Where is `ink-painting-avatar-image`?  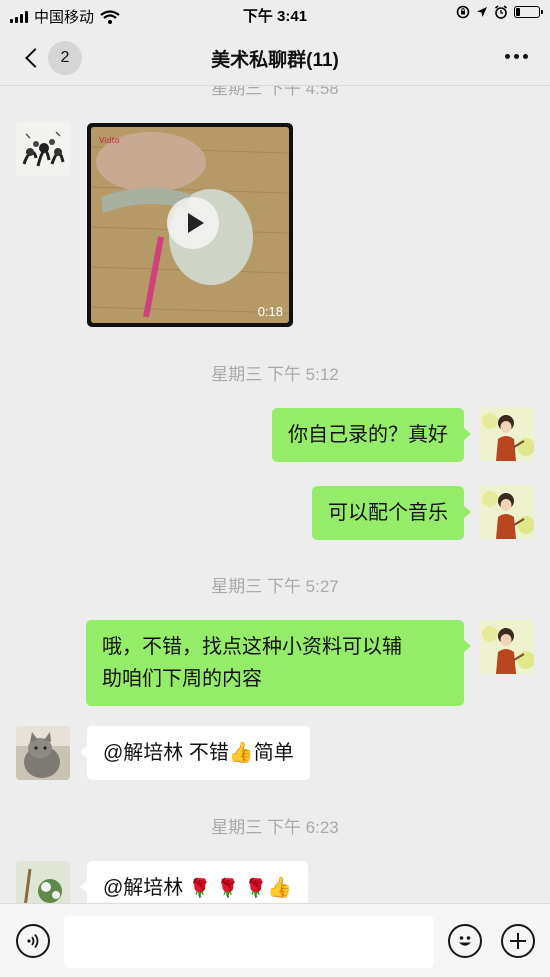 ink-painting-avatar-image is located at coordinates (43, 149).